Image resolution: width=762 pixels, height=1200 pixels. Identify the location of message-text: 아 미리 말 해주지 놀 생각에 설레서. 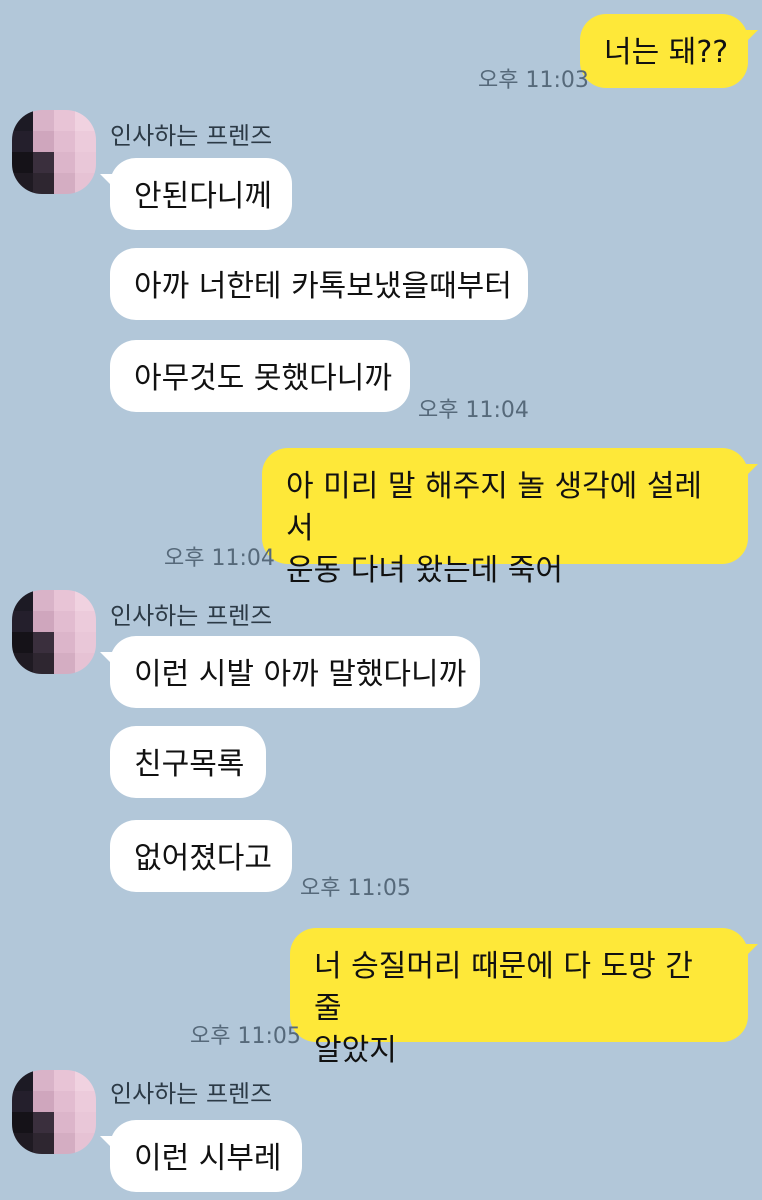
(494, 507).